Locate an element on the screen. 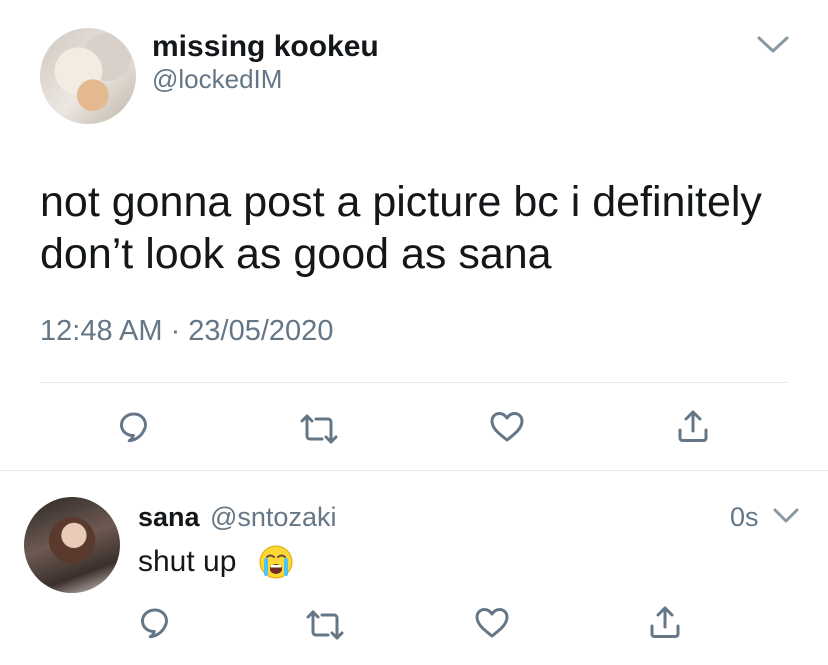 The height and width of the screenshot is (665, 828). reply-user-handle: @sntozaki is located at coordinates (273, 517).